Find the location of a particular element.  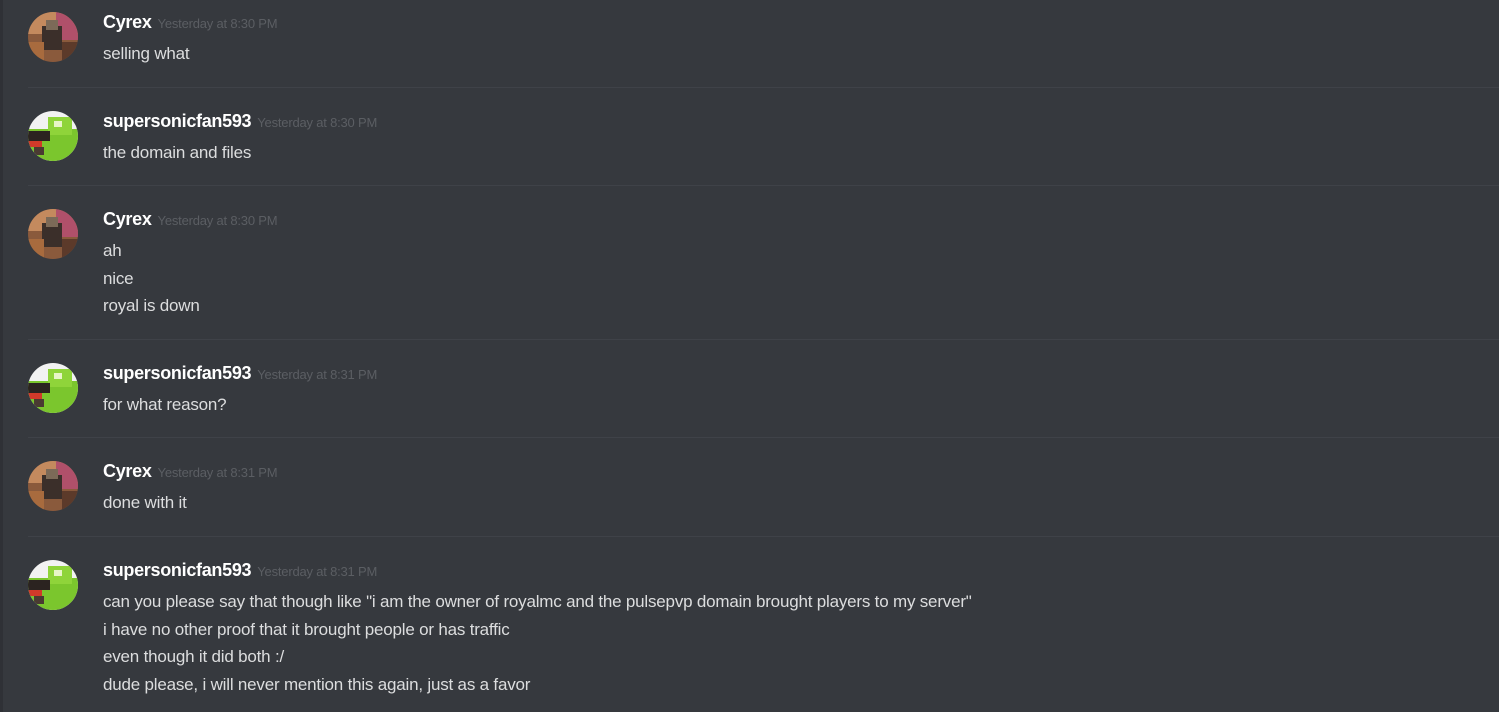

message-line: nice is located at coordinates (118, 278).